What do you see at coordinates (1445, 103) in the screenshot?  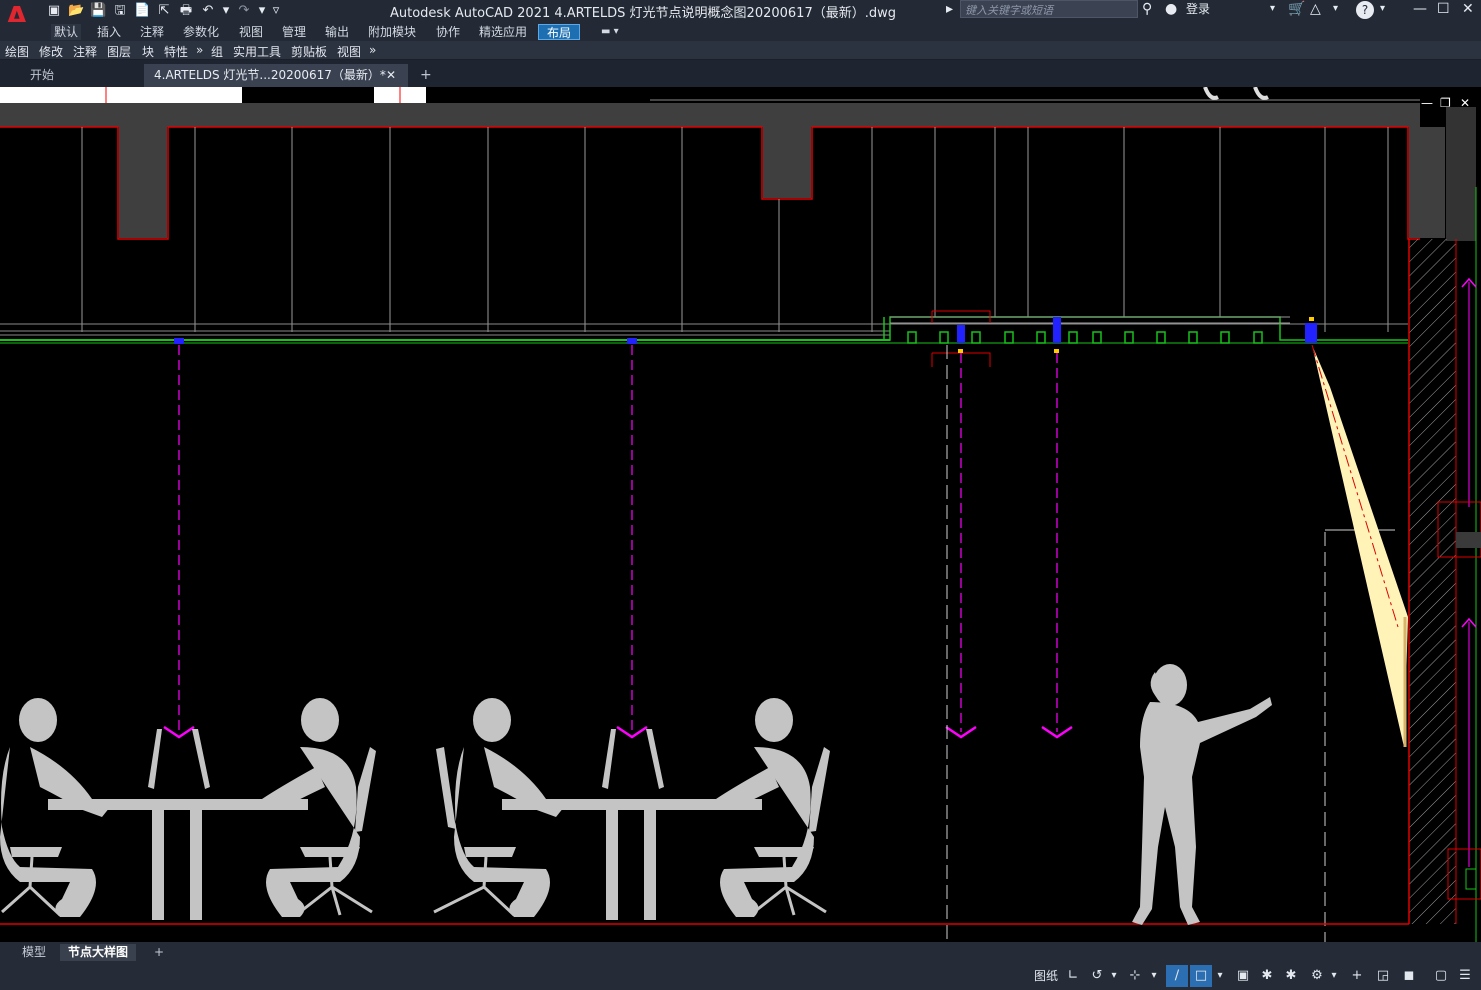 I see `viewport-restore-icon: ❐` at bounding box center [1445, 103].